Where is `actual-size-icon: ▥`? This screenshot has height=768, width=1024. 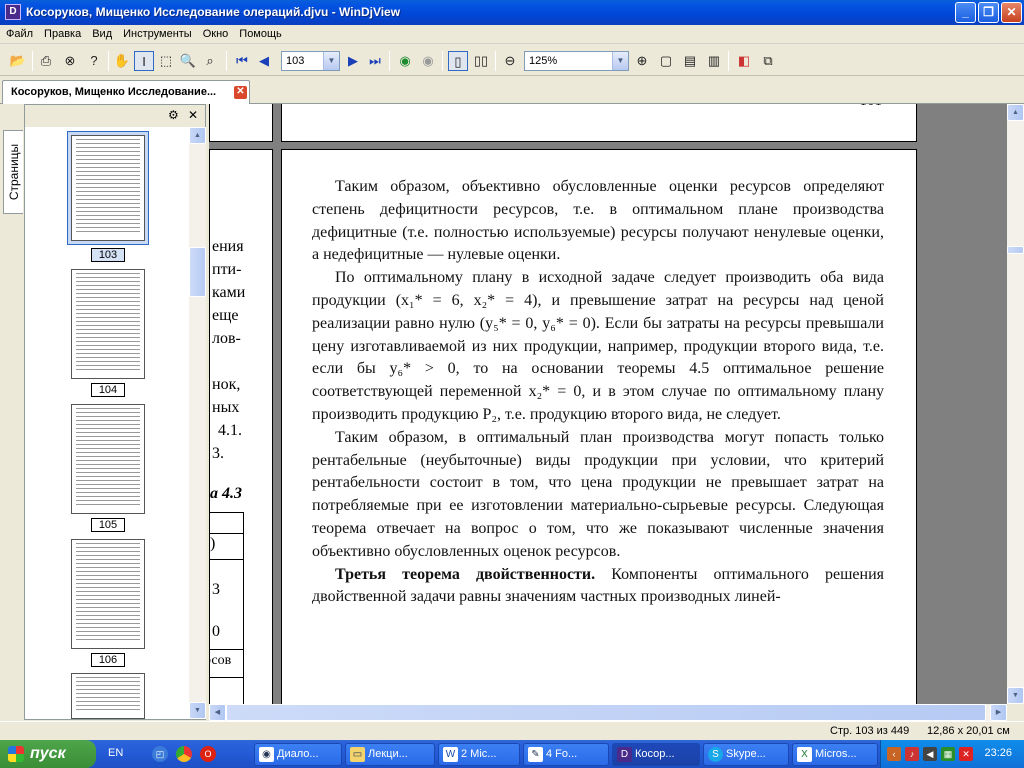 actual-size-icon: ▥ is located at coordinates (714, 61).